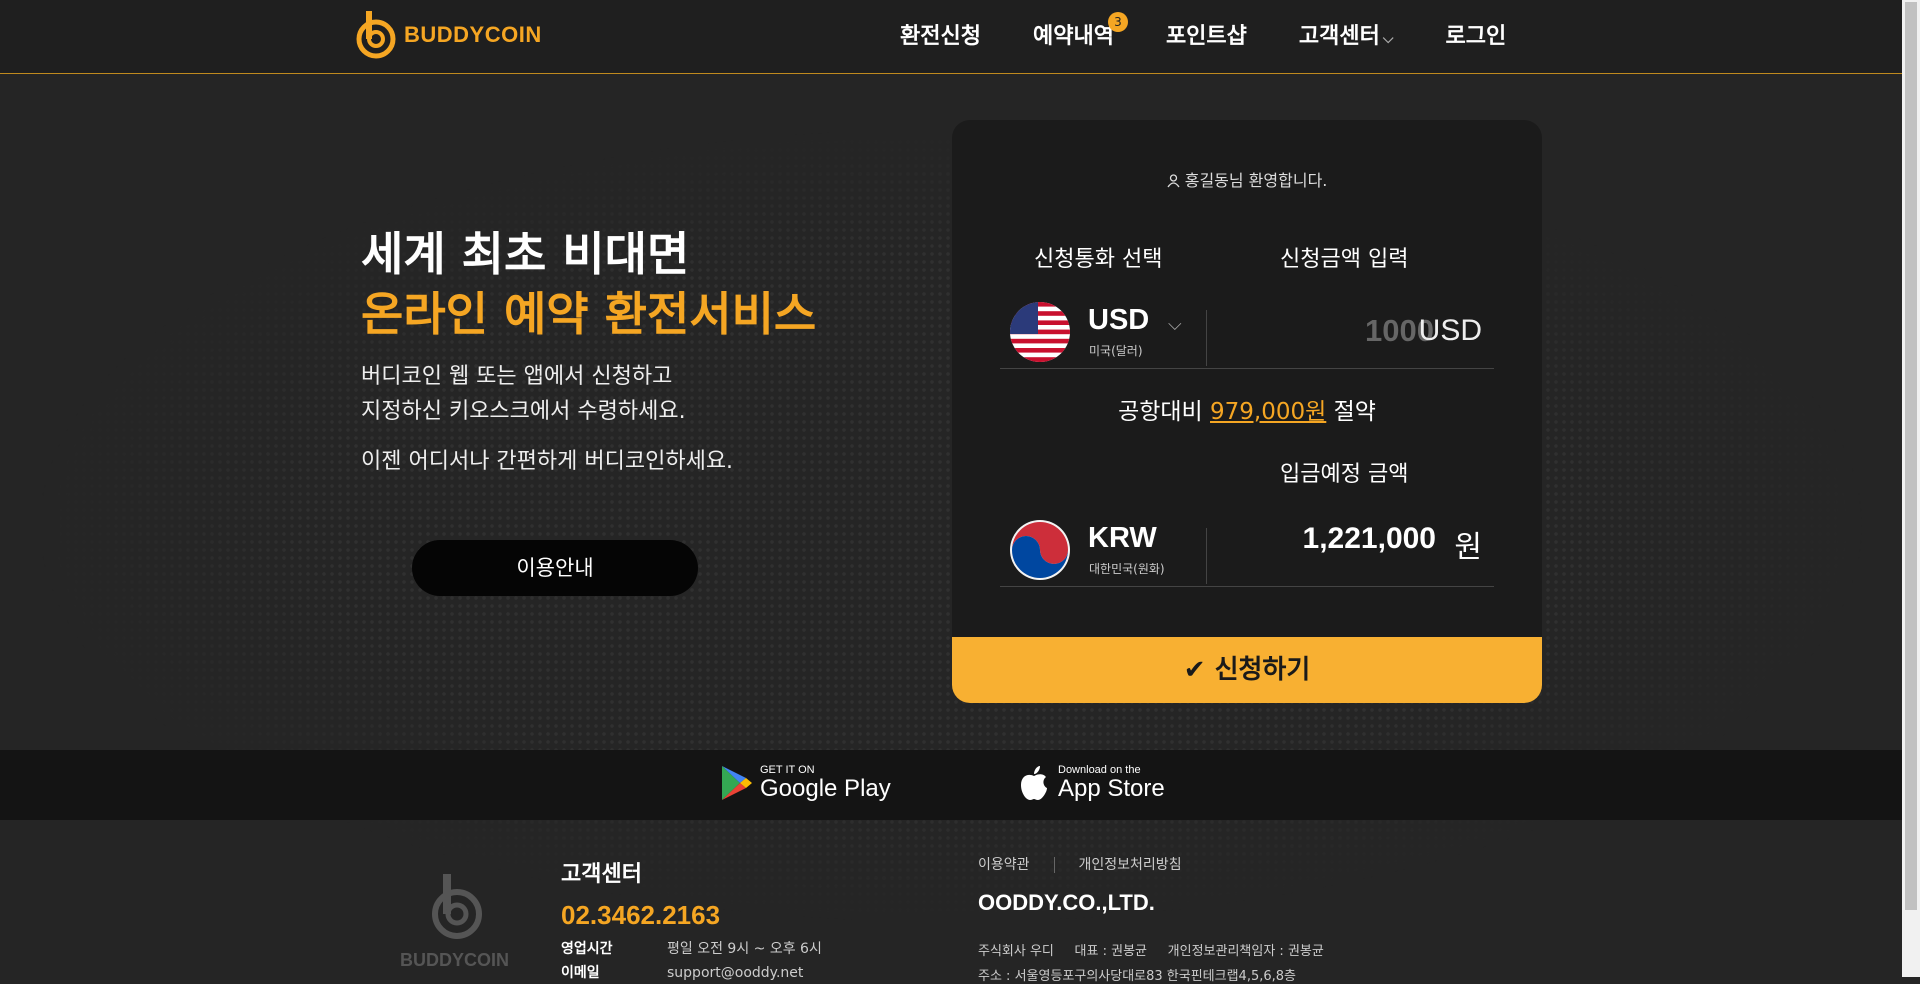  I want to click on footer-email-row: 이메일 support@ooddy.net, so click(682, 972).